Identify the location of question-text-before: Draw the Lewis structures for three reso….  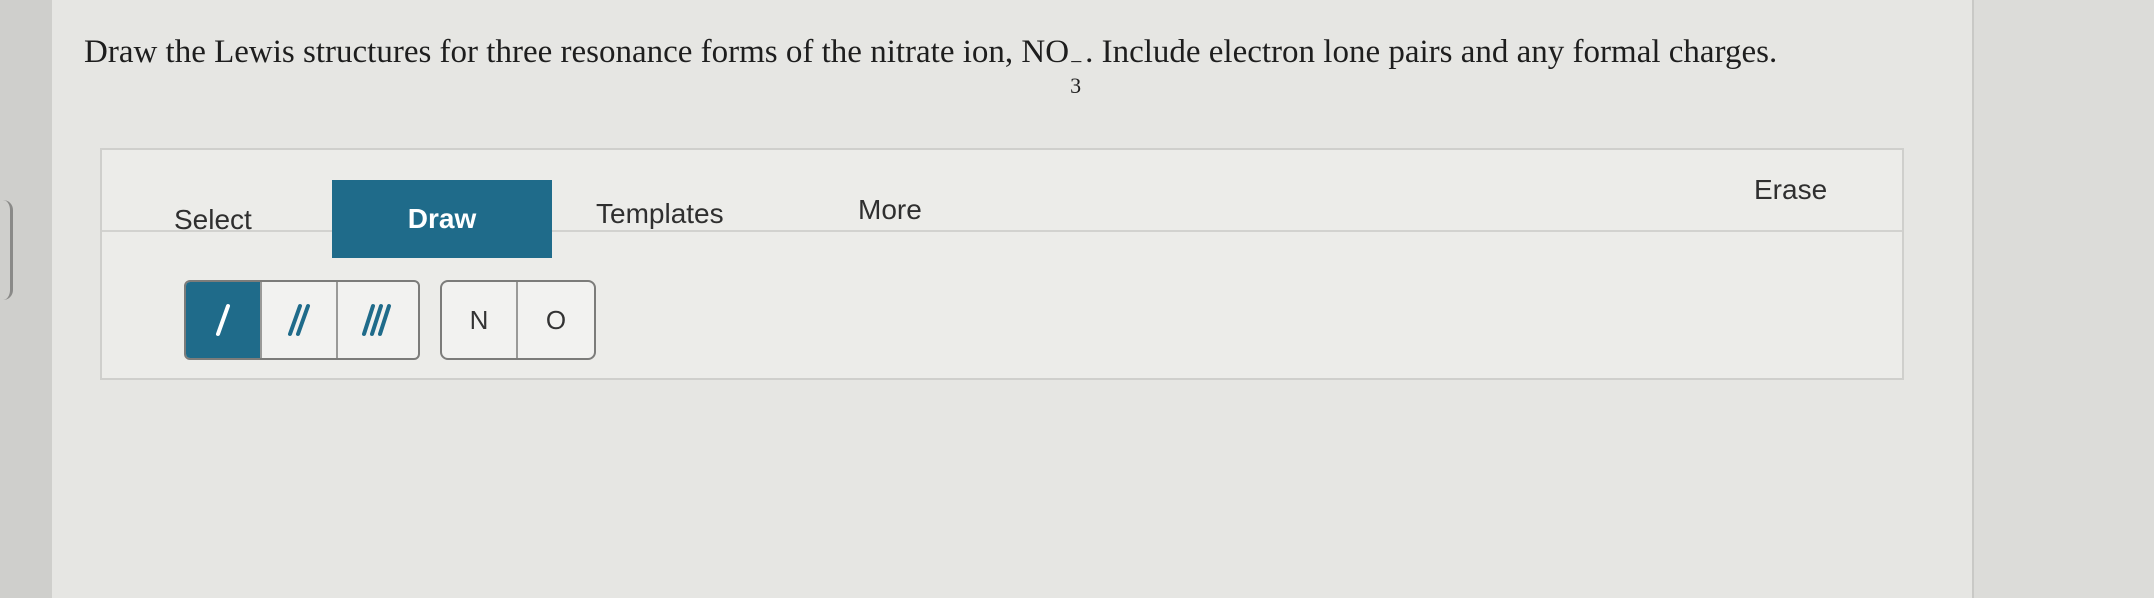
(553, 52).